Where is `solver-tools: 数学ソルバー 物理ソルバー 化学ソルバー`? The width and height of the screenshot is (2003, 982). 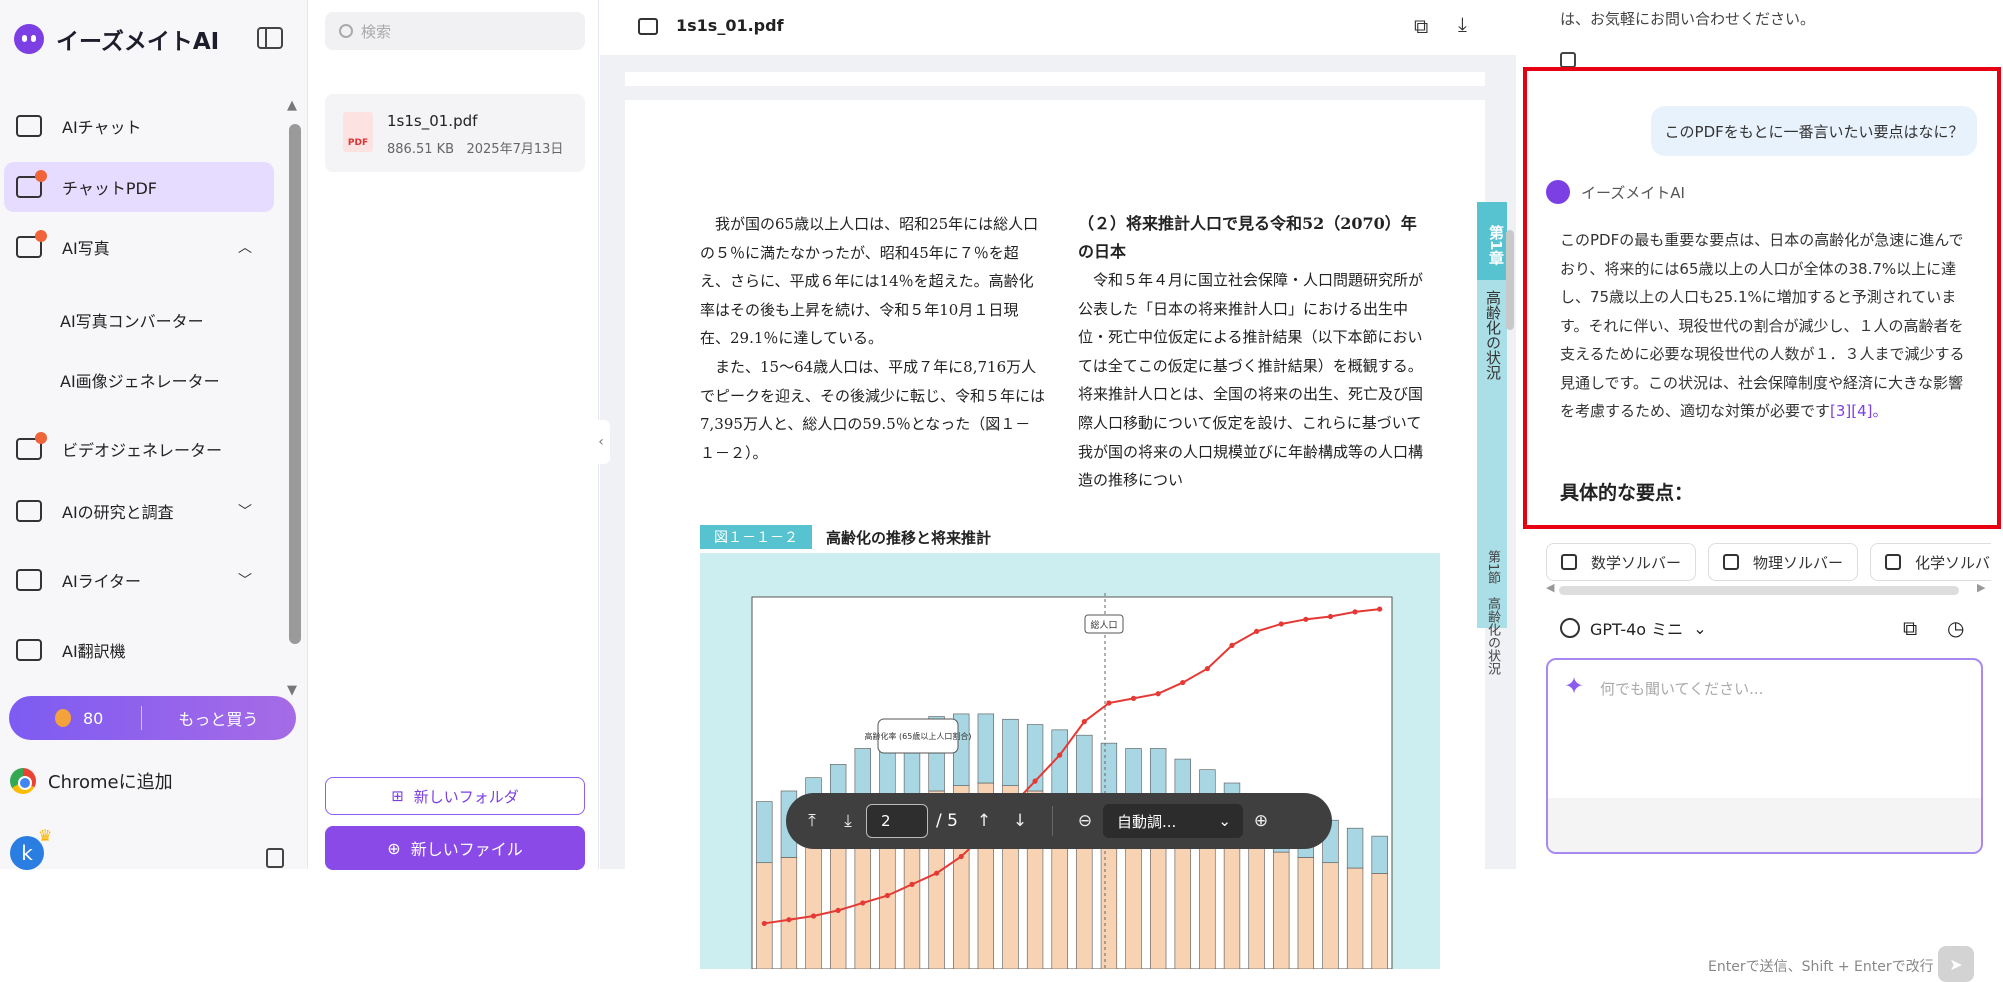
solver-tools: 数学ソルバー 物理ソルバー 化学ソルバー is located at coordinates (1768, 562).